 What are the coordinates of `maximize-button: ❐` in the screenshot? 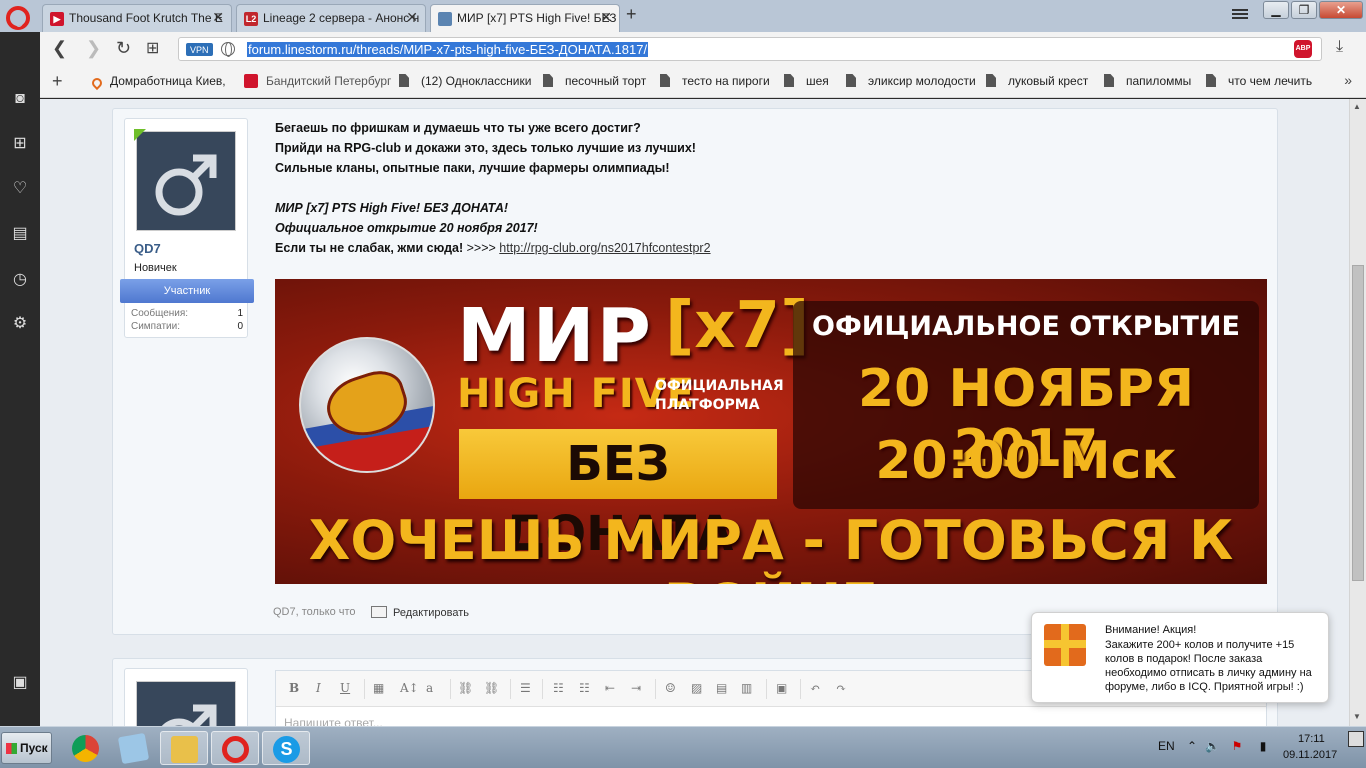 It's located at (1304, 10).